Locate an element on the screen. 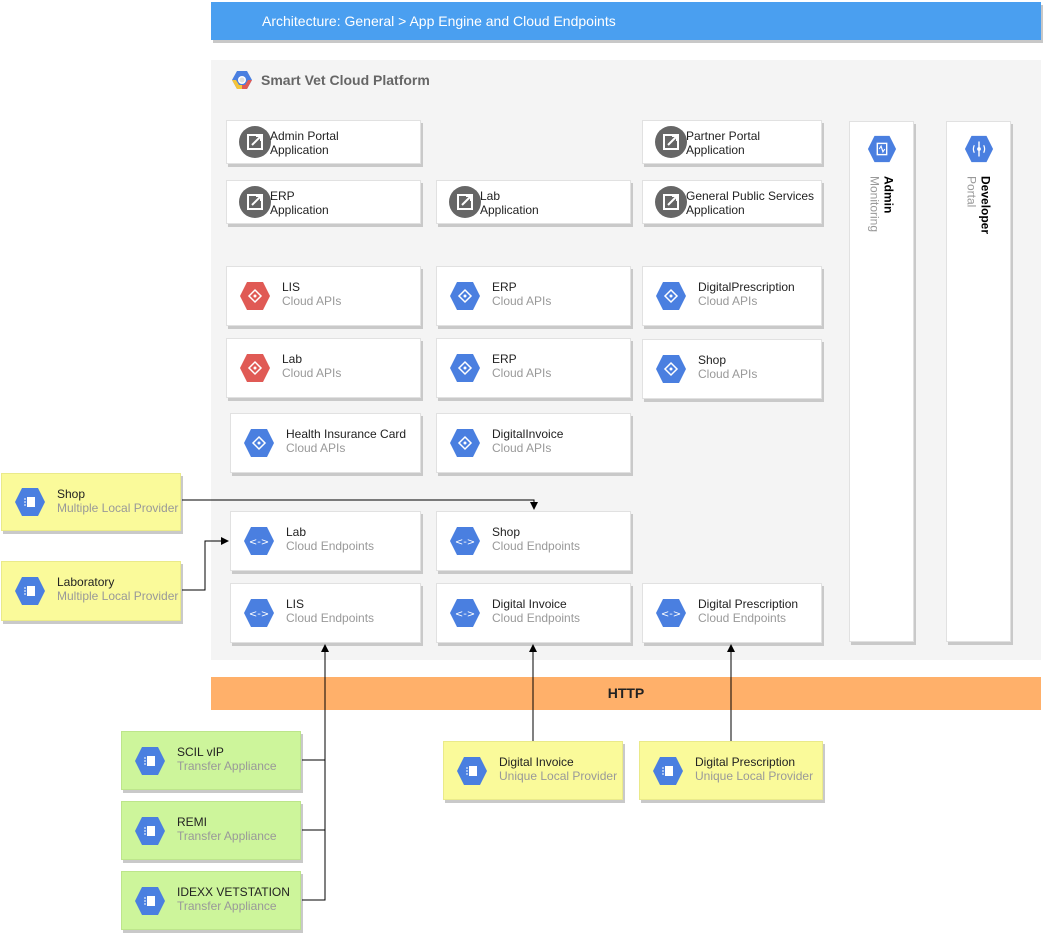 This screenshot has width=1043, height=934. panel-name: Admin is located at coordinates (888, 195).